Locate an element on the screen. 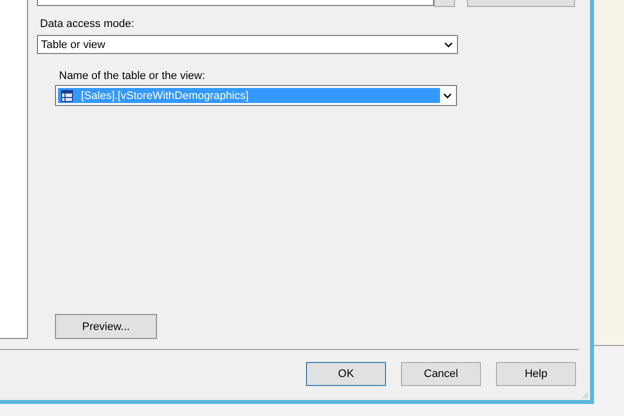 This screenshot has width=624, height=416. field-label: Name of the table or the view: is located at coordinates (132, 76).